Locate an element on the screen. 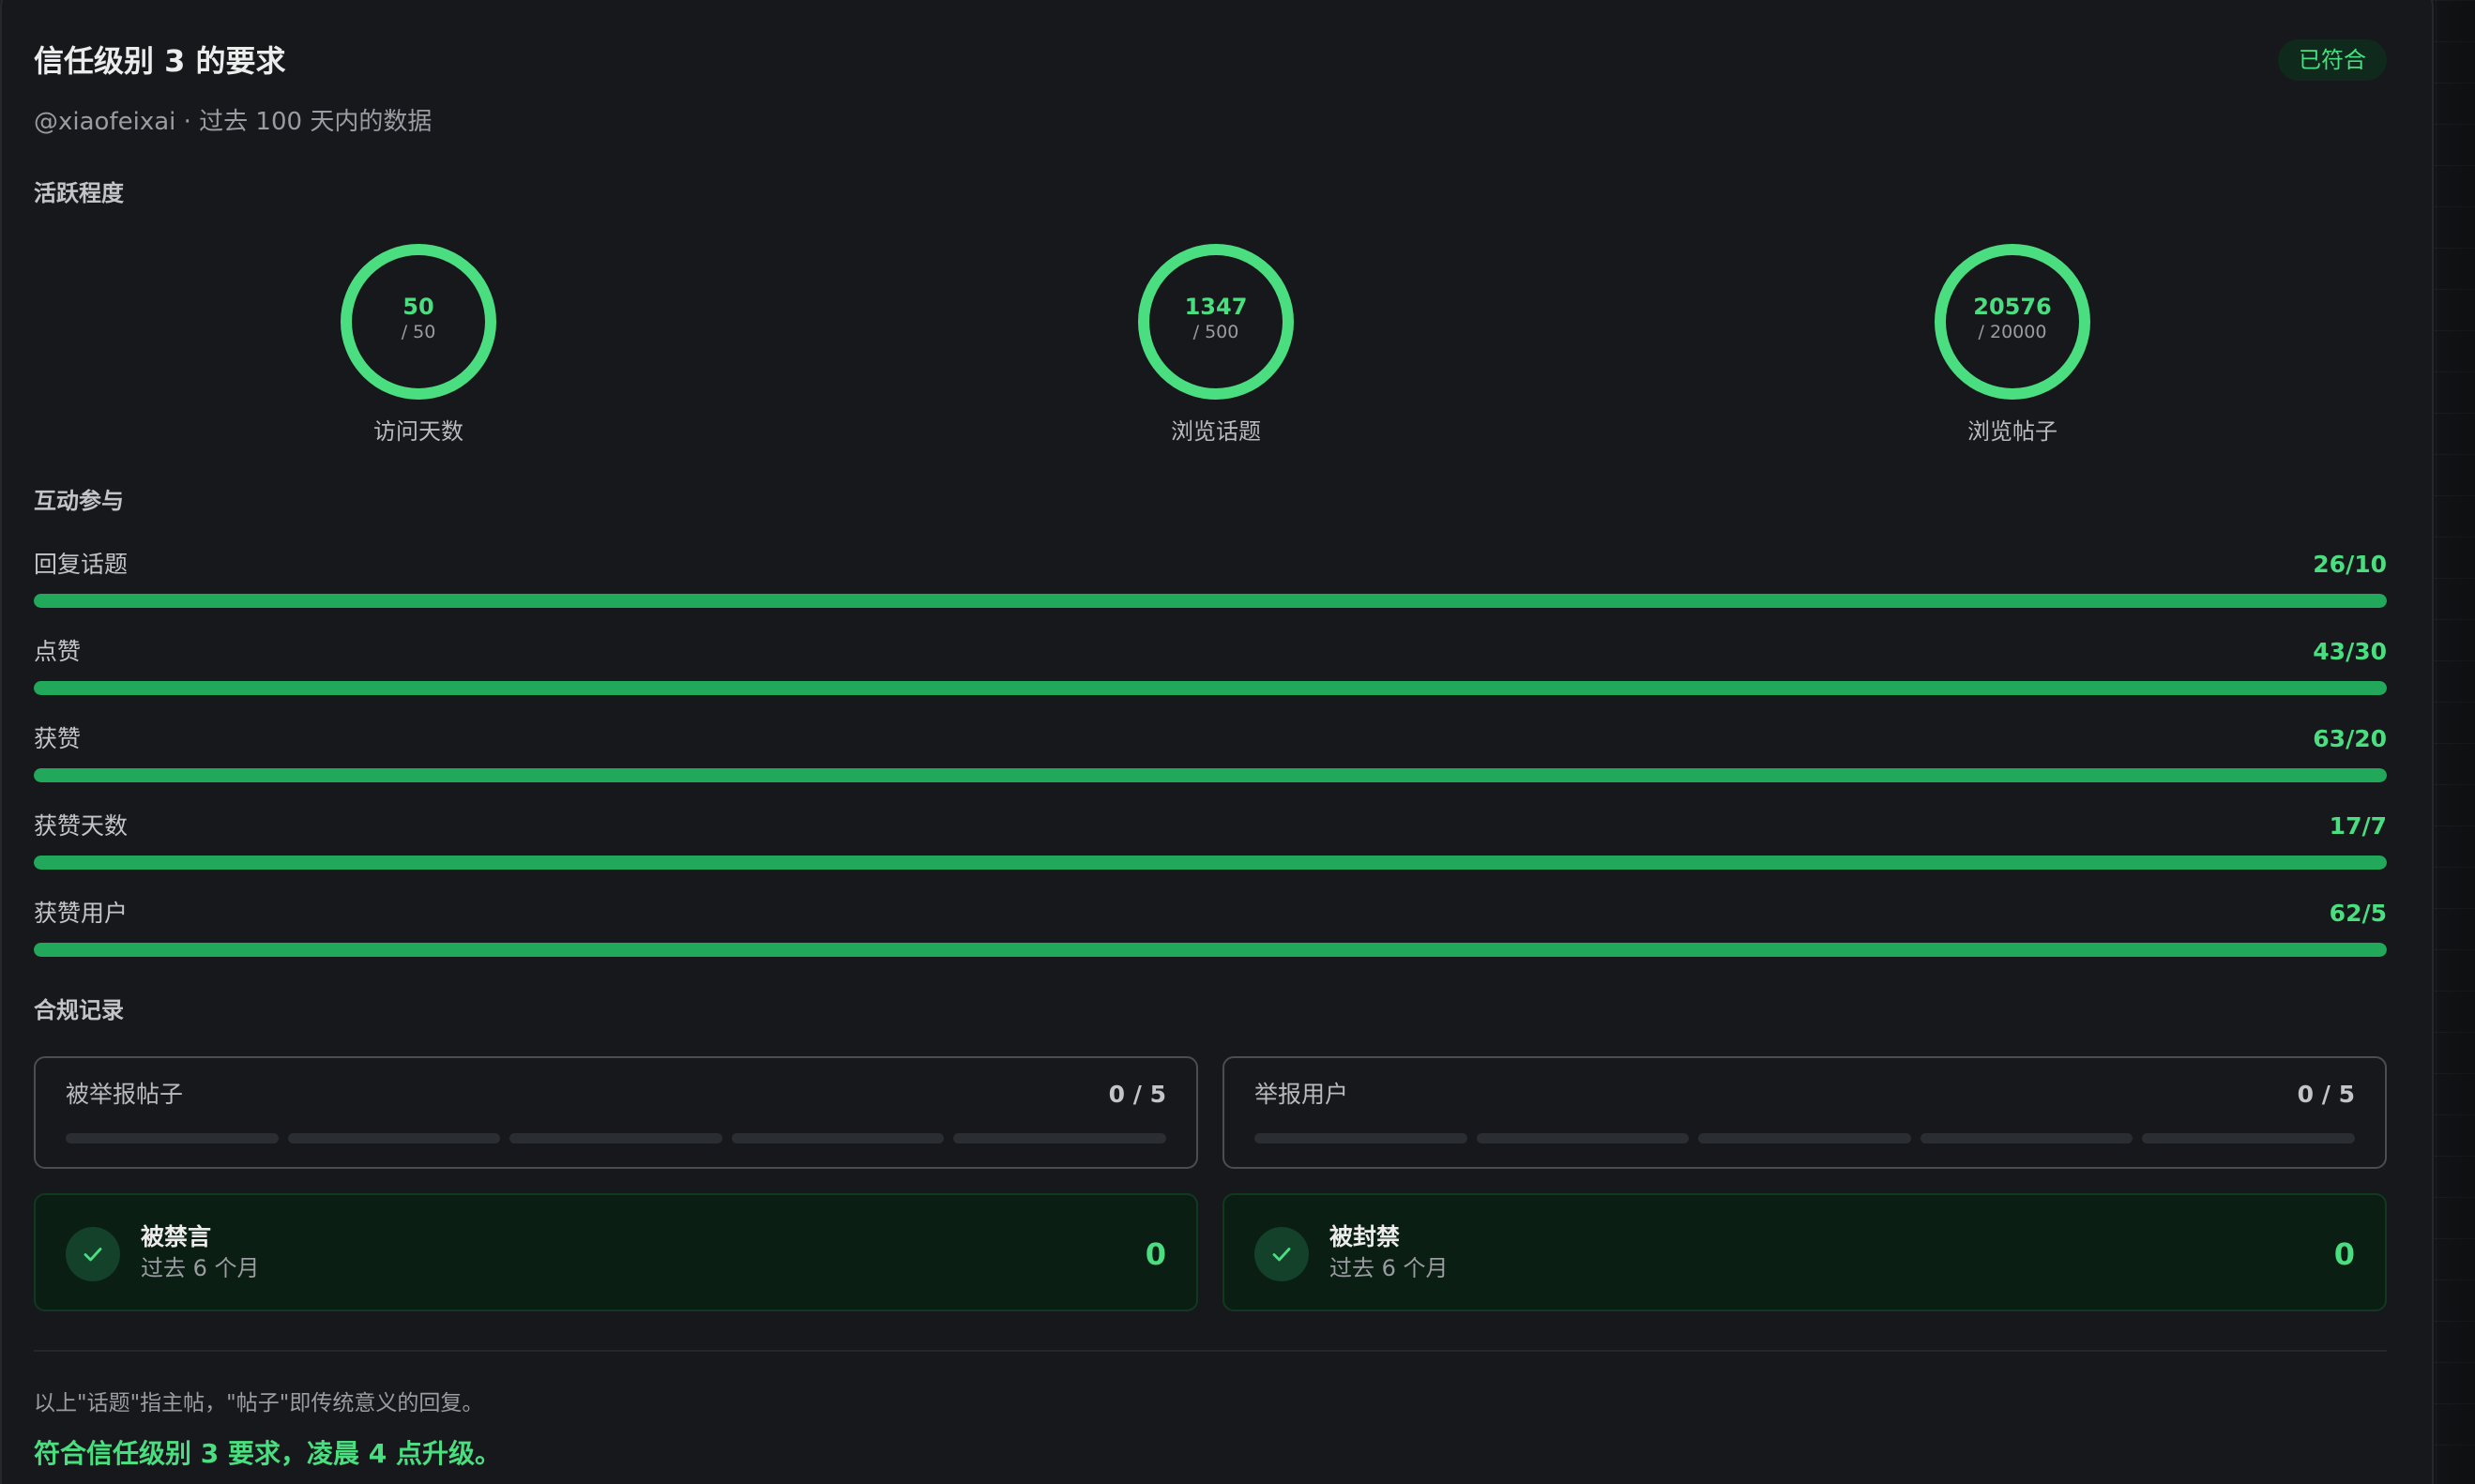 Image resolution: width=2475 pixels, height=1484 pixels. page-subtitle: @xiaofeixai · 过去 100 天内的数据 is located at coordinates (233, 122).